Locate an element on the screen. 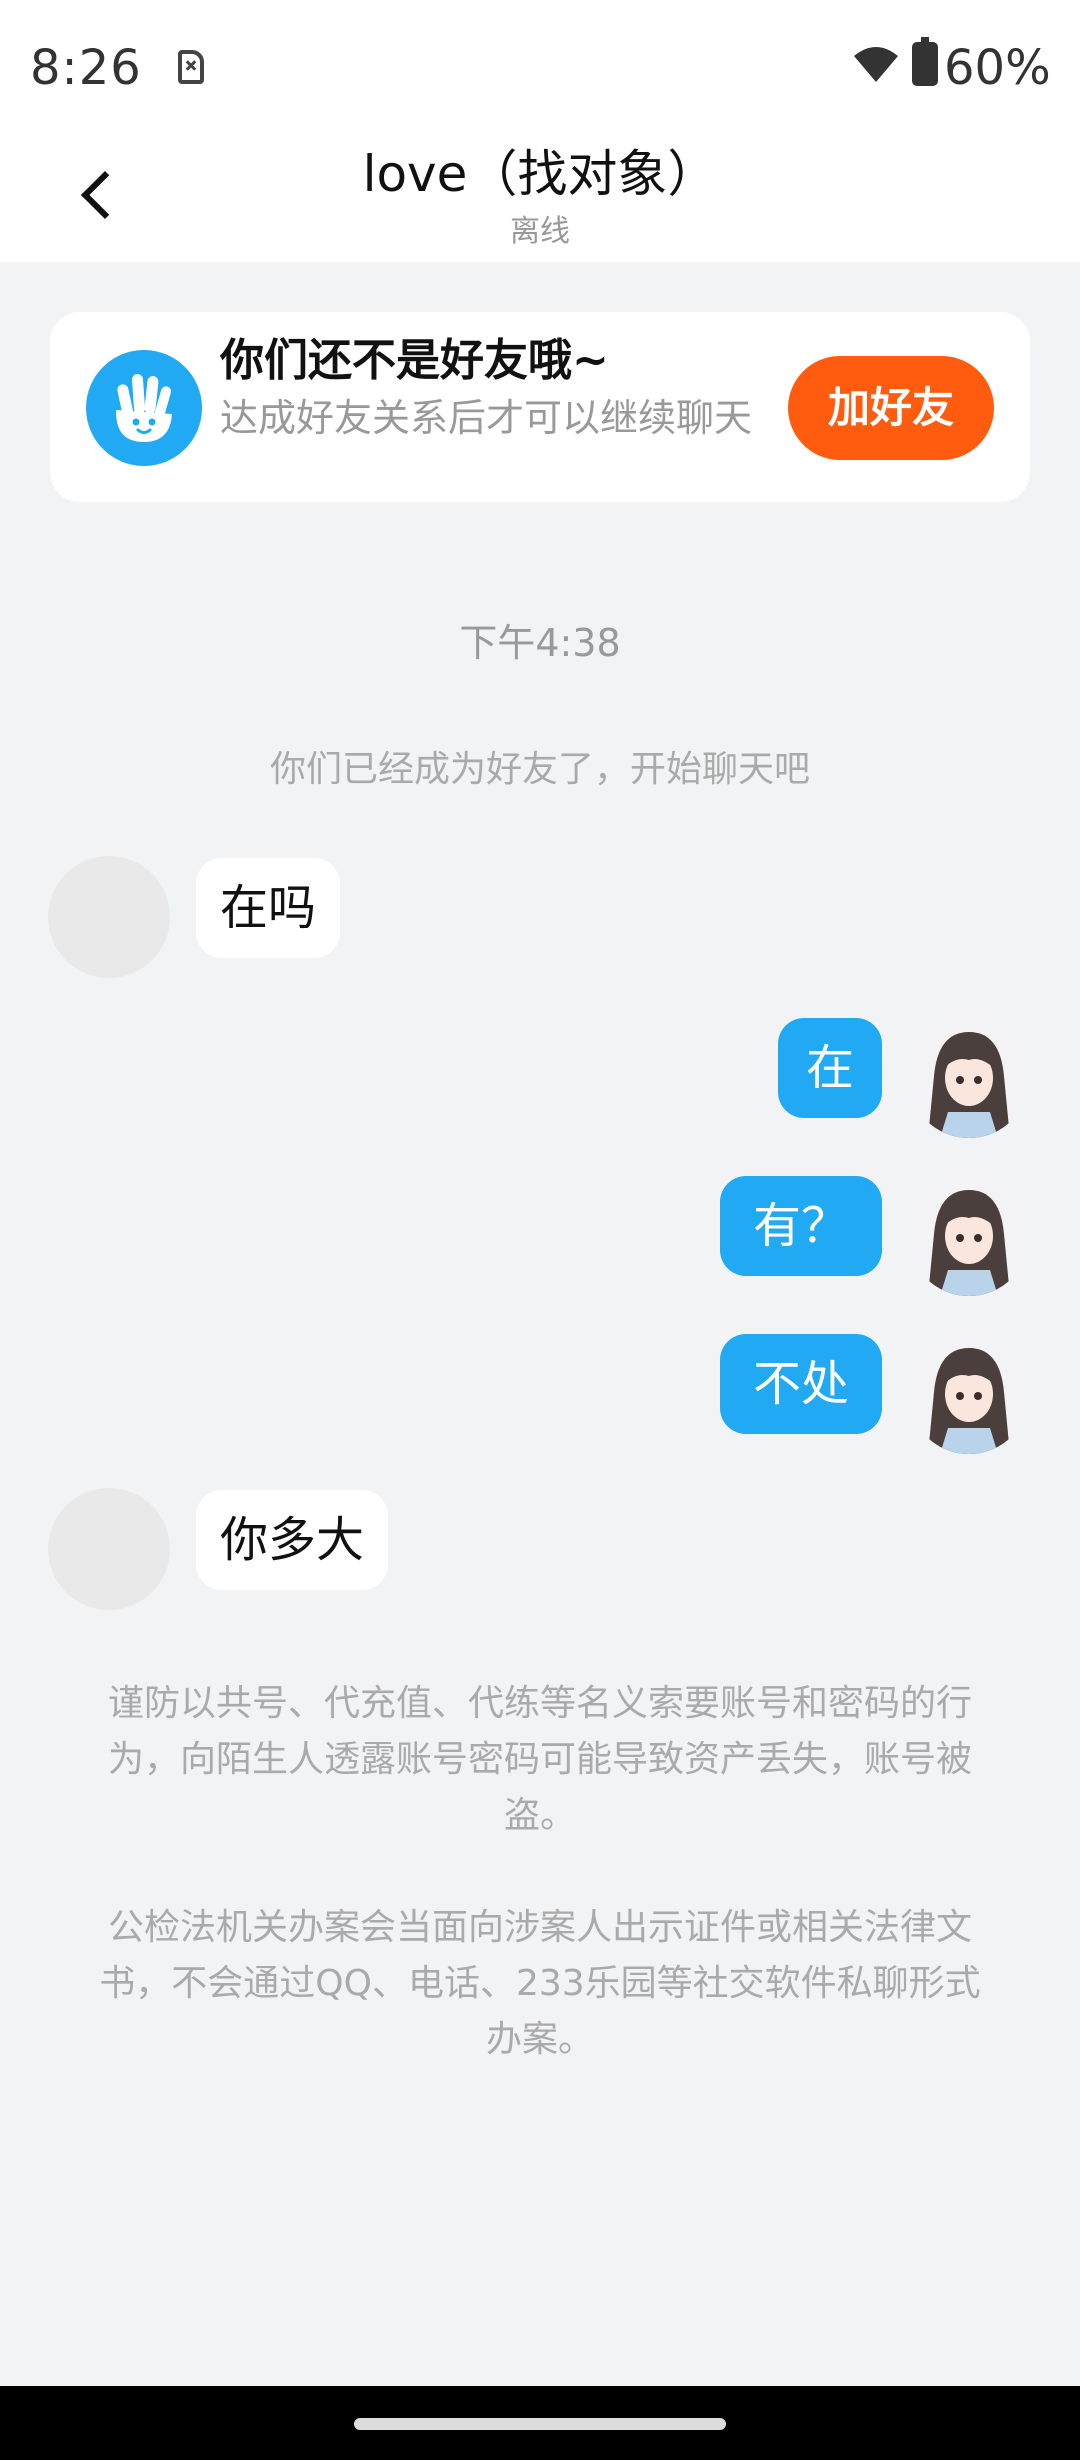  chat-header: love（找对象） 离线 is located at coordinates (540, 196).